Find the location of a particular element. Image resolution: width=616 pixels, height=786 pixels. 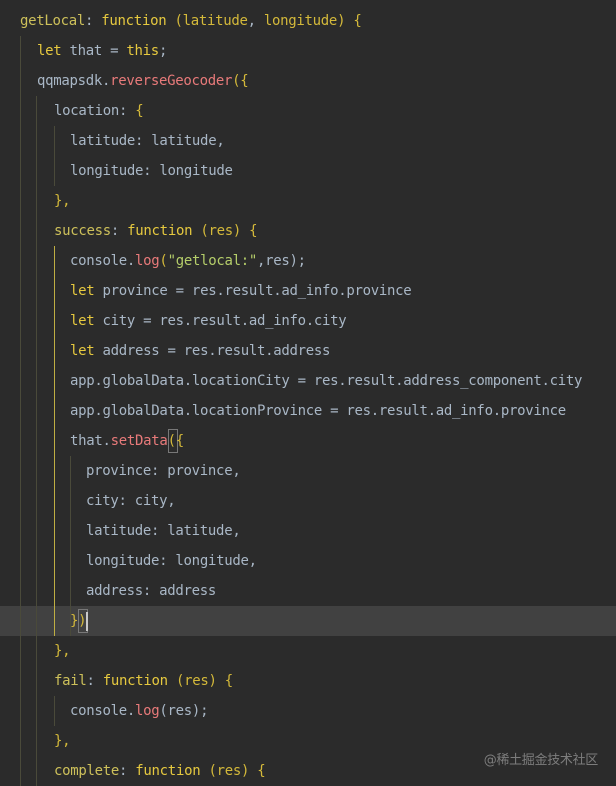

code-token: : address is located at coordinates (179, 591).